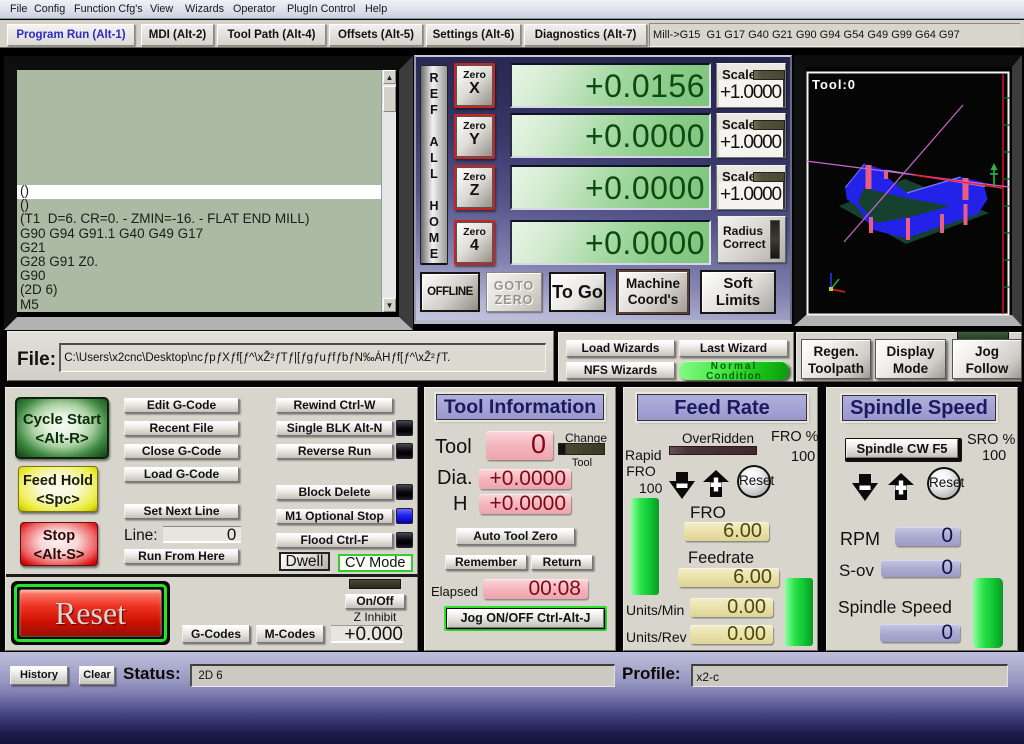  Describe the element at coordinates (834, 84) in the screenshot. I see `svg-text: Tool:0` at that location.